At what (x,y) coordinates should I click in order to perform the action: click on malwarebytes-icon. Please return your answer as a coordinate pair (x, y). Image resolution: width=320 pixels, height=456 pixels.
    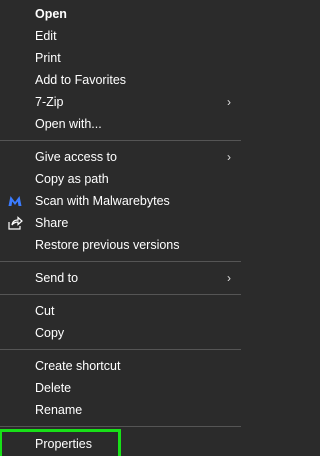
    Looking at the image, I should click on (15, 201).